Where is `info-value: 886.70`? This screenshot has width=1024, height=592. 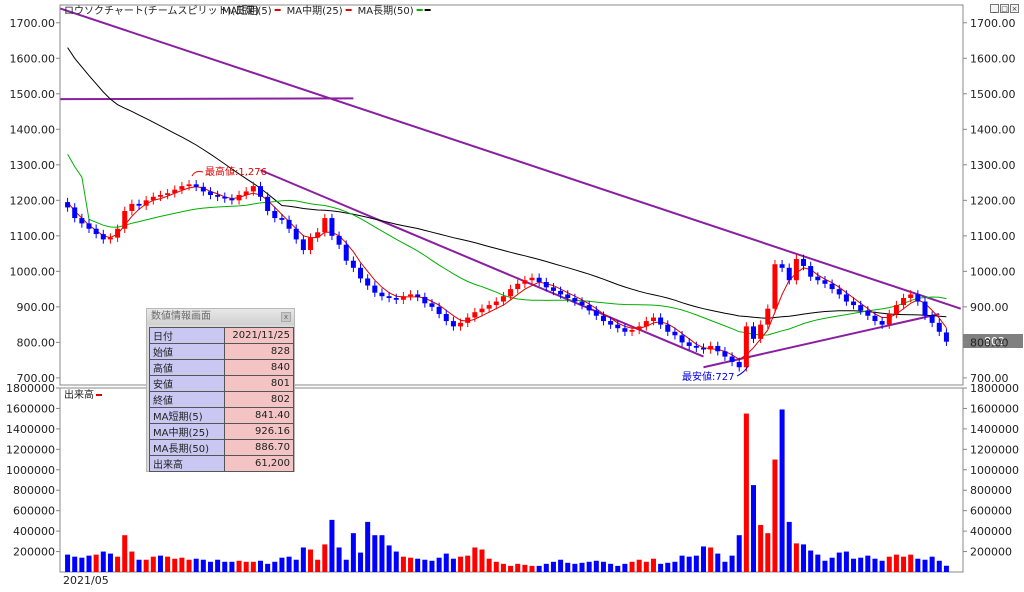
info-value: 886.70 is located at coordinates (259, 447).